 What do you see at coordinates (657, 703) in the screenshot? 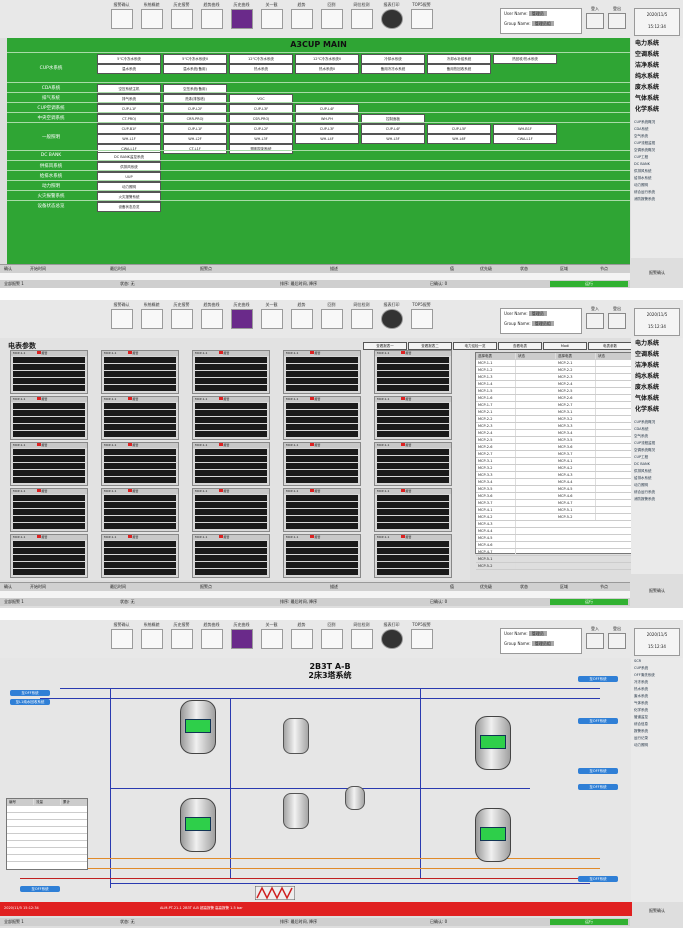
I see `sidebar-link: 气体系统` at bounding box center [657, 703].